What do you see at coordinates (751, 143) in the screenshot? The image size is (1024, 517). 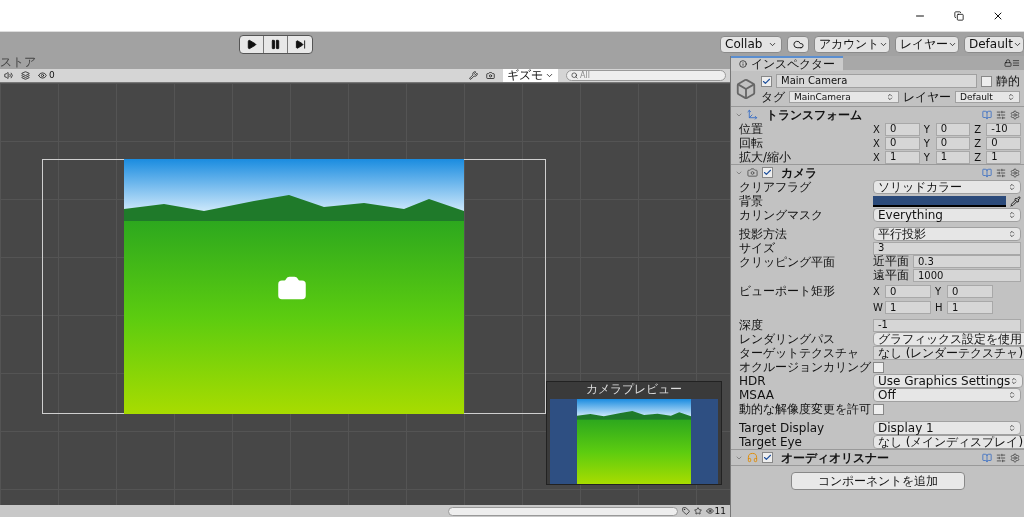 I see `property-label: 回転` at bounding box center [751, 143].